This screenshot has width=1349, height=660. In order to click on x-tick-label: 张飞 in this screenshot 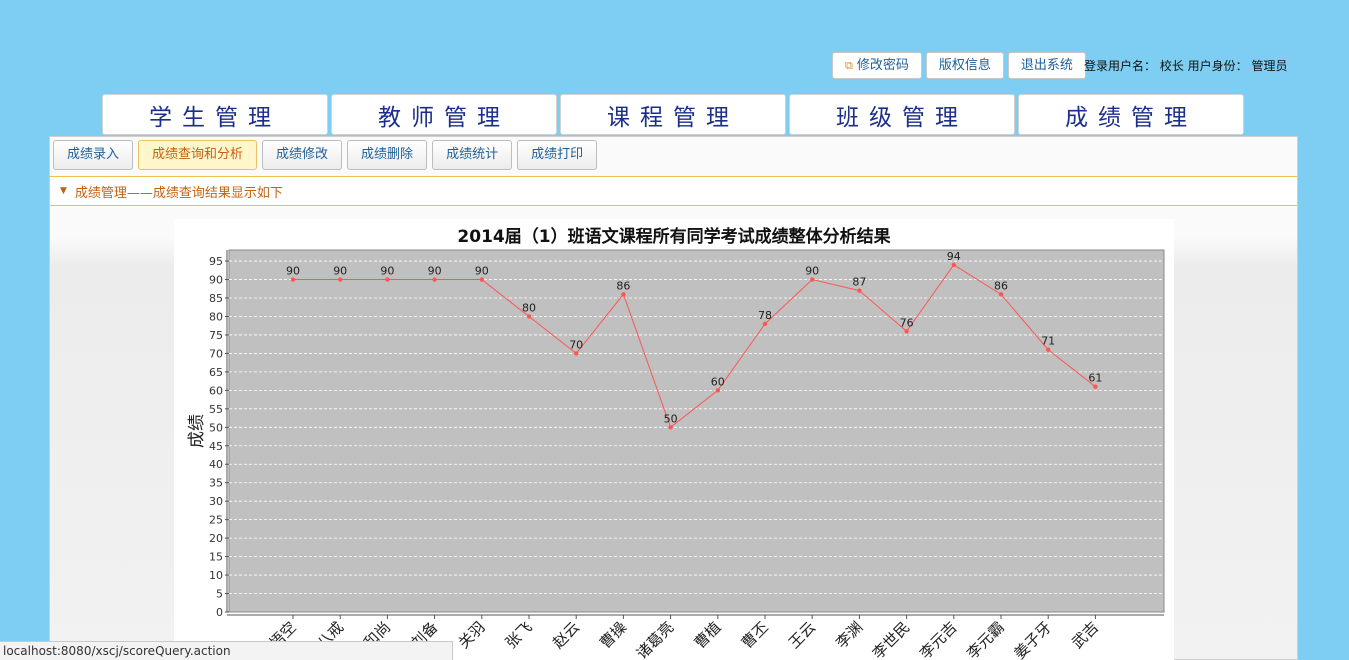, I will do `click(519, 635)`.